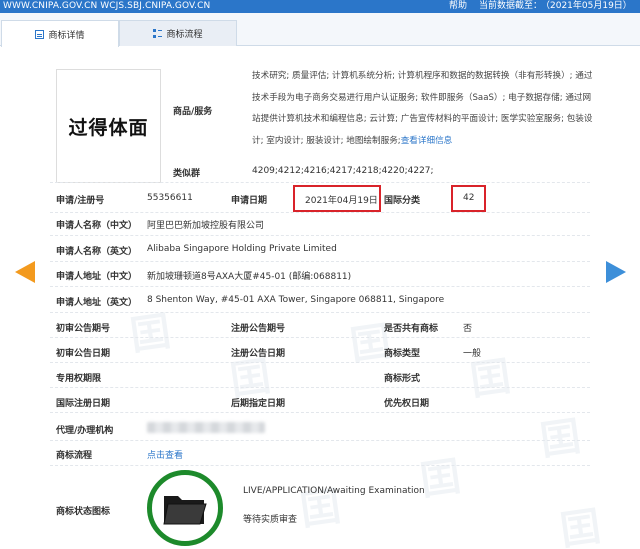  Describe the element at coordinates (83, 404) in the screenshot. I see `intl-reg-date-label: 国际注册日期` at that location.